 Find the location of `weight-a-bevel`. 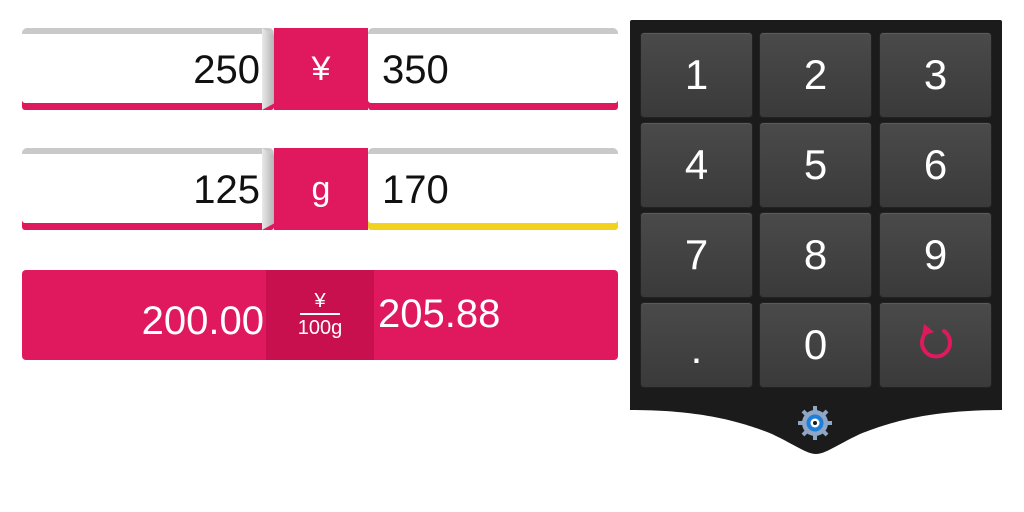

weight-a-bevel is located at coordinates (268, 189).